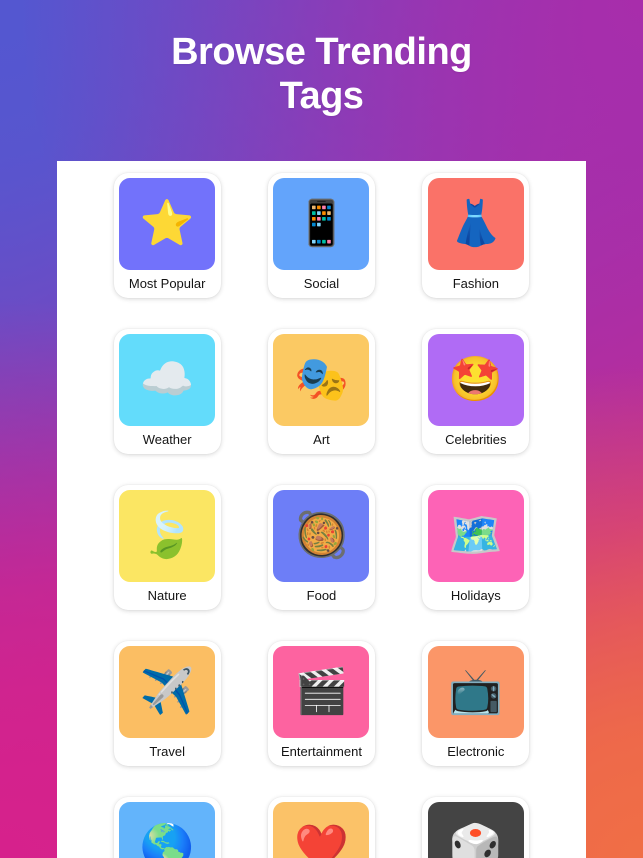  I want to click on red-heart-icon: ❤️, so click(321, 830).